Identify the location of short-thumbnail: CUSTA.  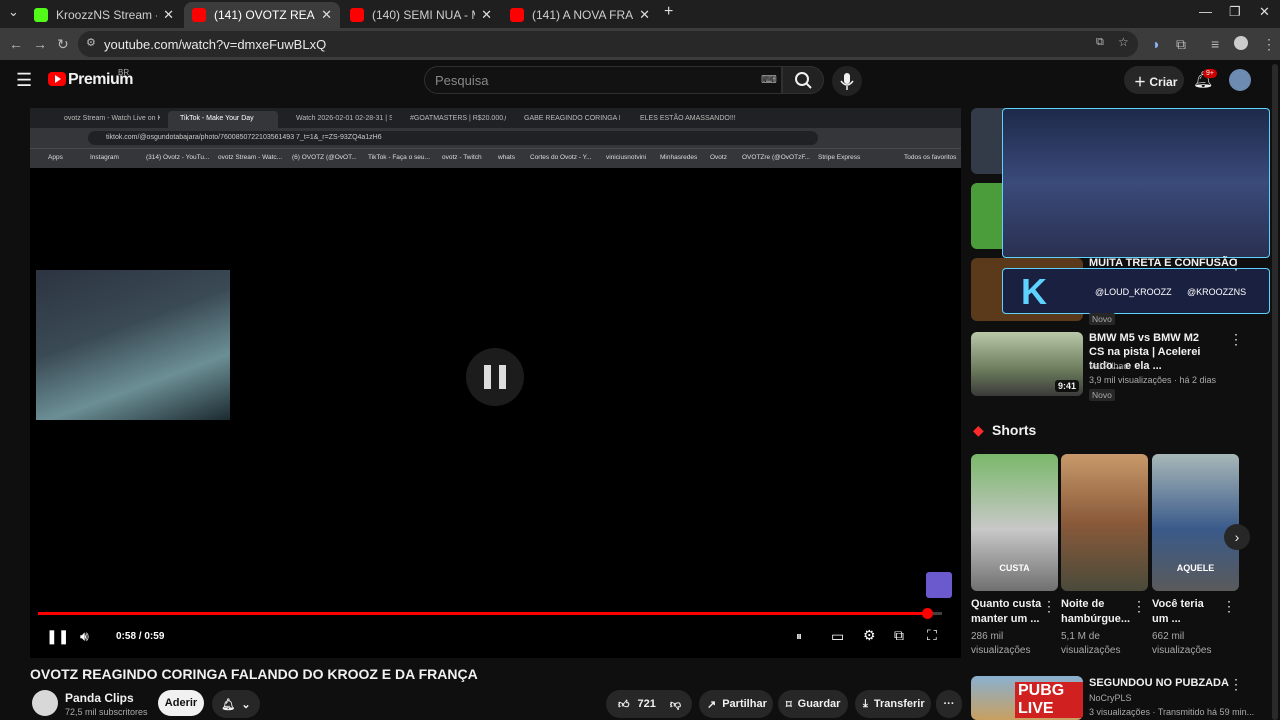
(1014, 522).